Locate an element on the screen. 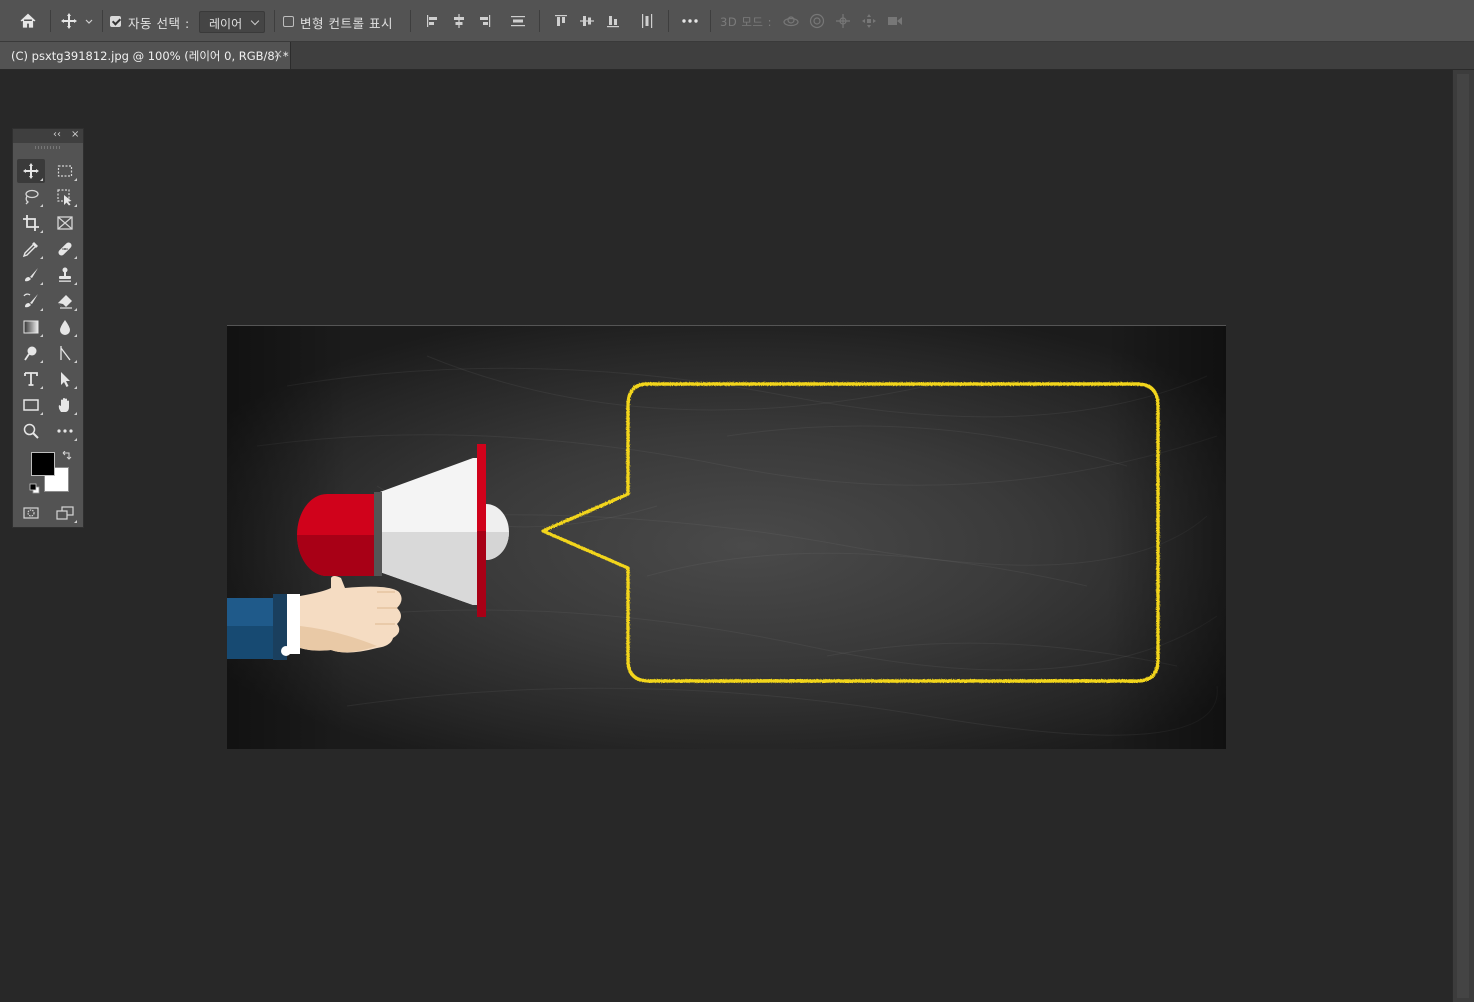 The height and width of the screenshot is (1002, 1474). scrollbar-thumb is located at coordinates (1463, 536).